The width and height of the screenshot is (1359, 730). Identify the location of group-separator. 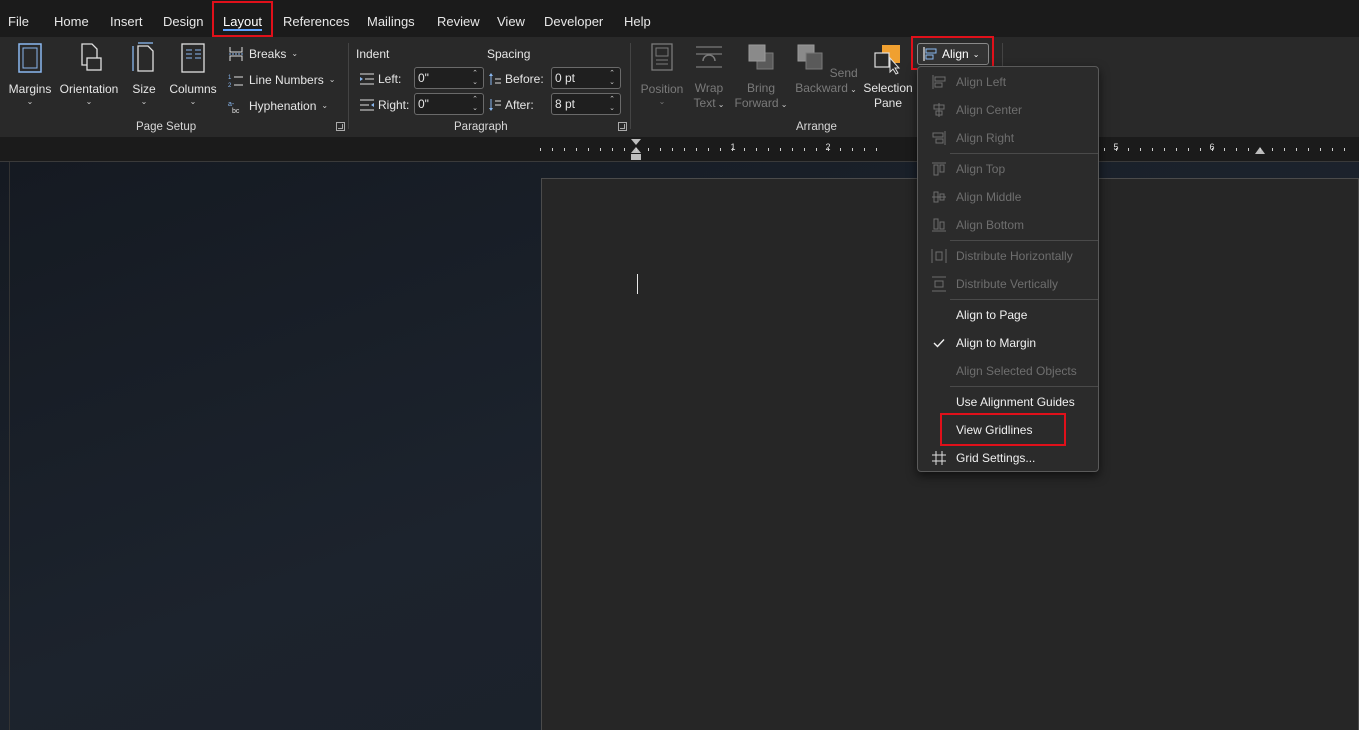
(348, 86).